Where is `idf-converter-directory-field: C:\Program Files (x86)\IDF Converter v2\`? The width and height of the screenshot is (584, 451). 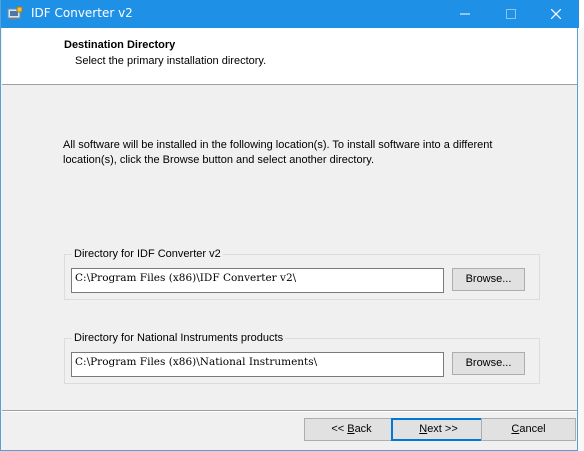 idf-converter-directory-field: C:\Program Files (x86)\IDF Converter v2\ is located at coordinates (257, 280).